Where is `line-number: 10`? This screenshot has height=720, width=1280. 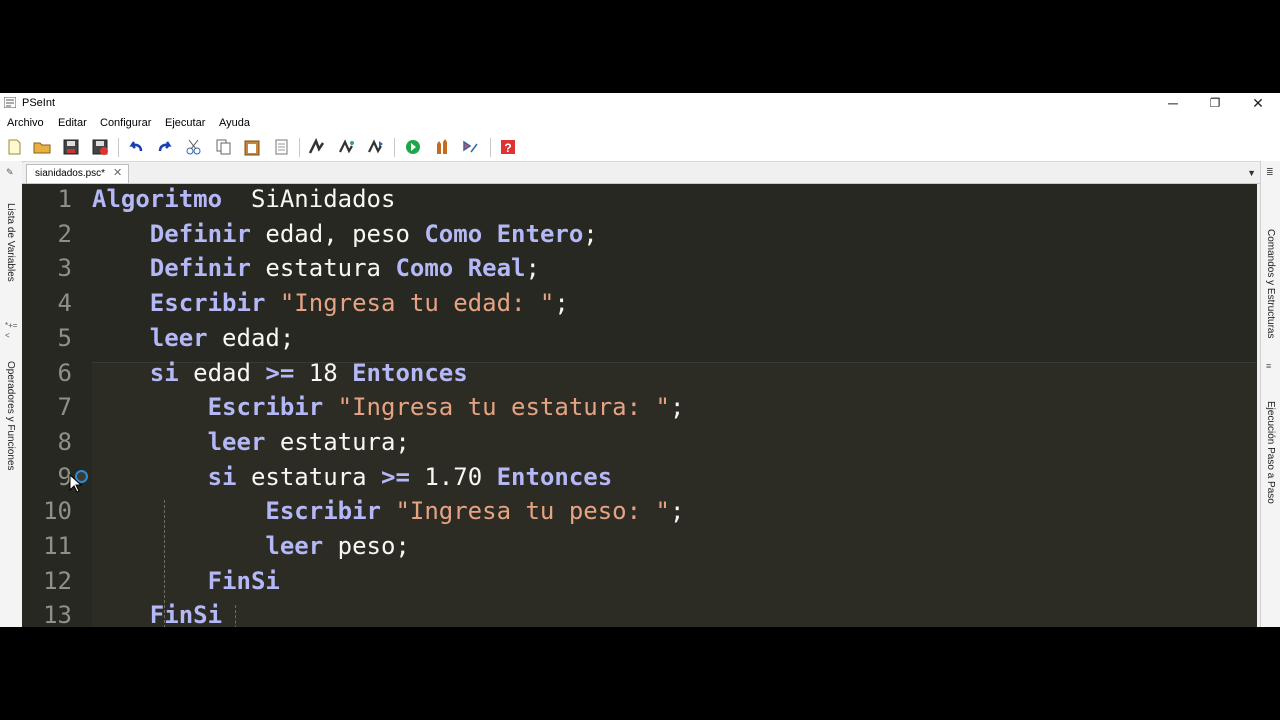 line-number: 10 is located at coordinates (57, 511).